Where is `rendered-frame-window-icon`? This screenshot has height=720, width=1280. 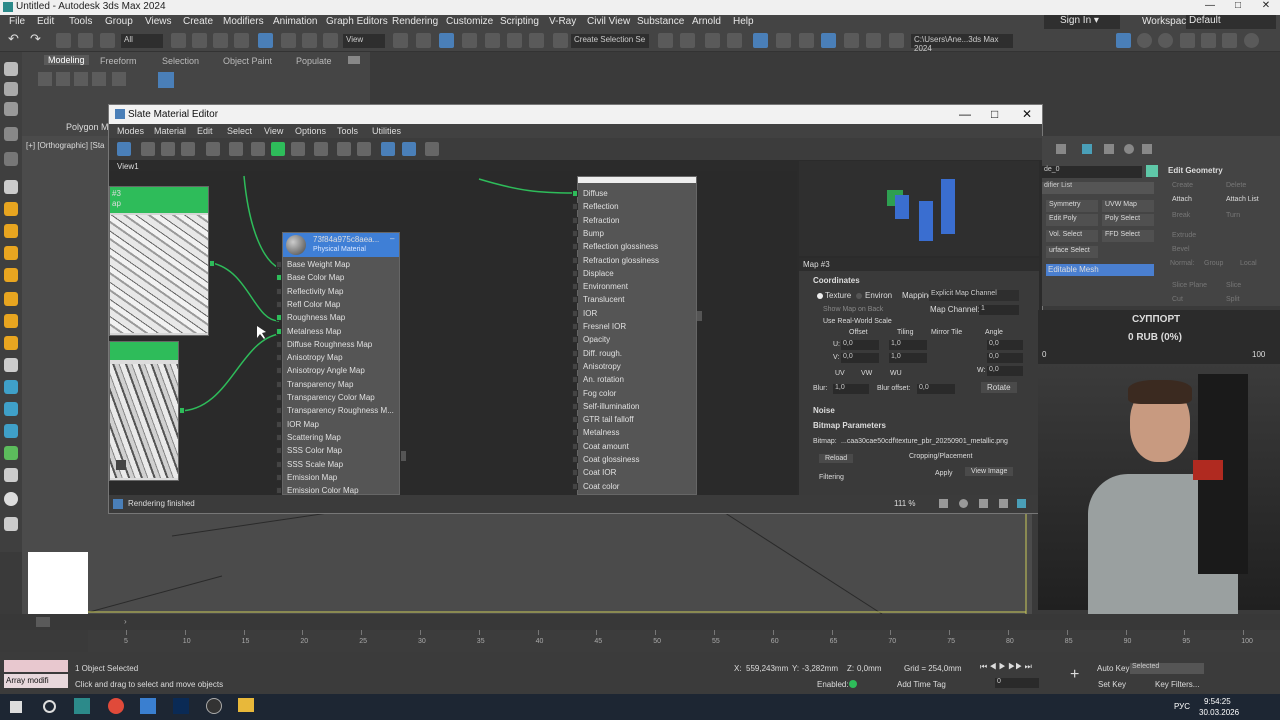 rendered-frame-window-icon is located at coordinates (873, 40).